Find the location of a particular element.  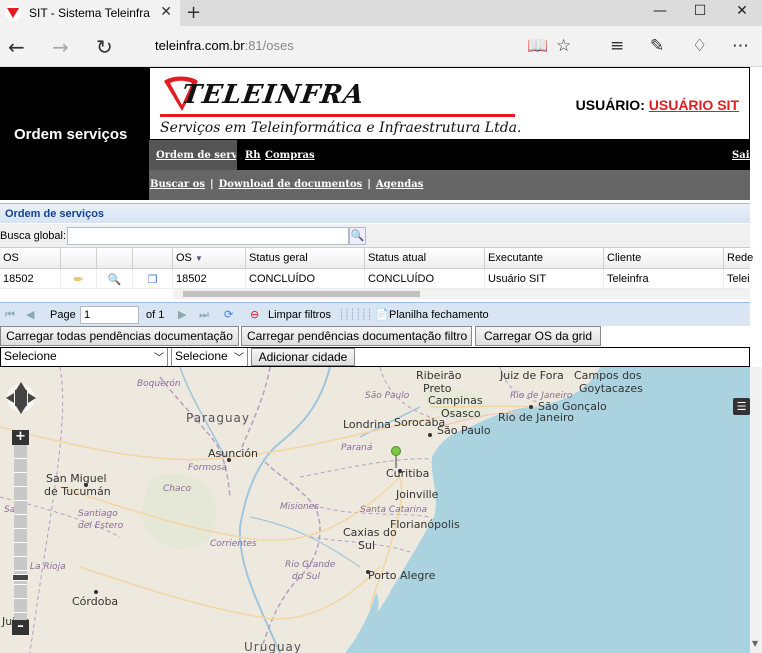

refresh-icon: ↻ is located at coordinates (104, 47).